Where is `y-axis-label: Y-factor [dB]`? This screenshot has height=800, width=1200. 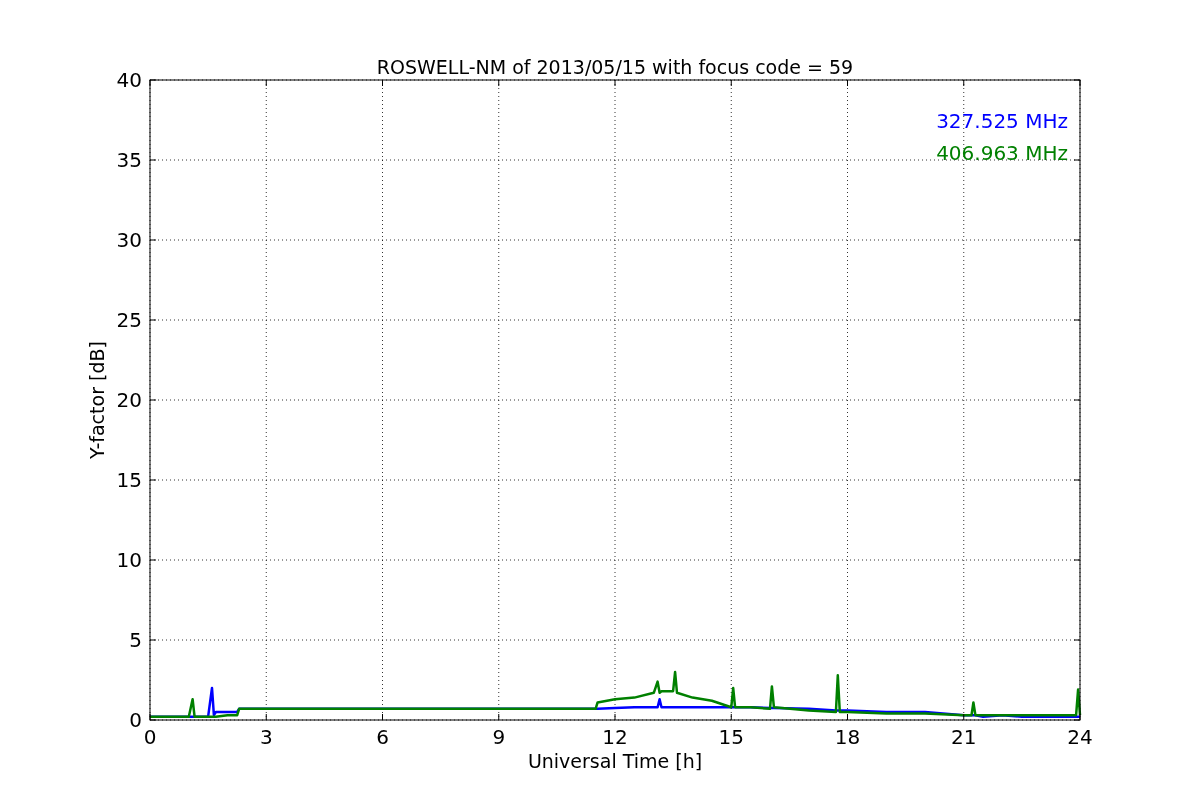
y-axis-label: Y-factor [dB] is located at coordinates (97, 400).